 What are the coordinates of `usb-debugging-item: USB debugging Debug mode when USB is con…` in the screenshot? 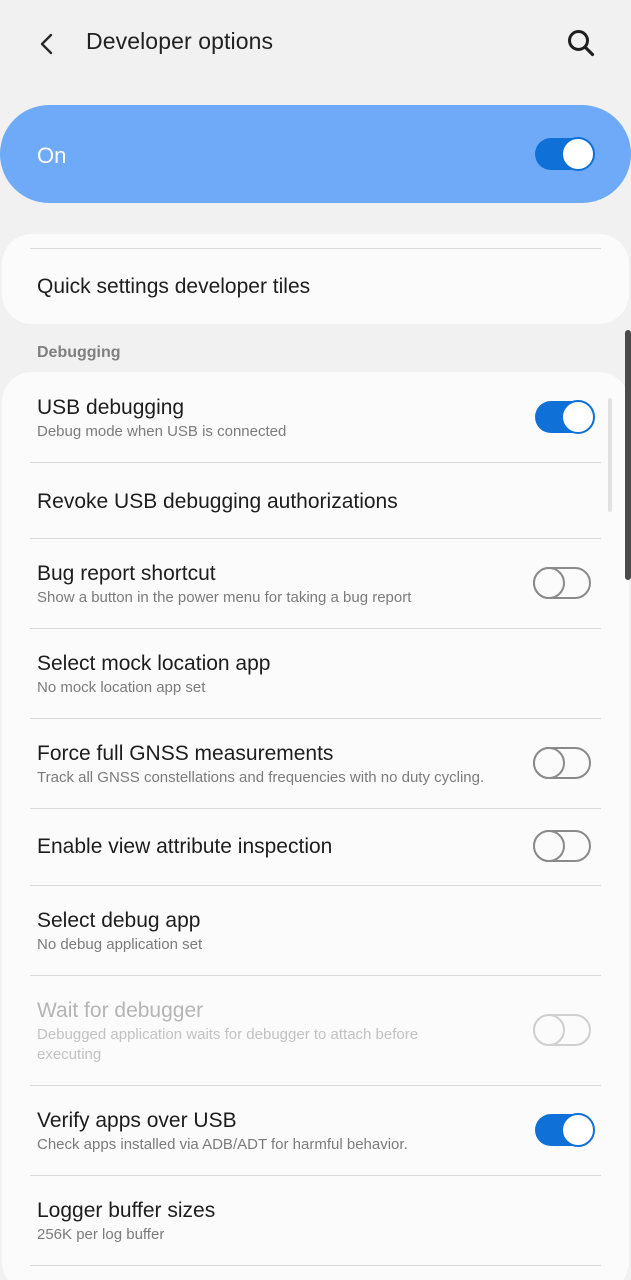 It's located at (315, 417).